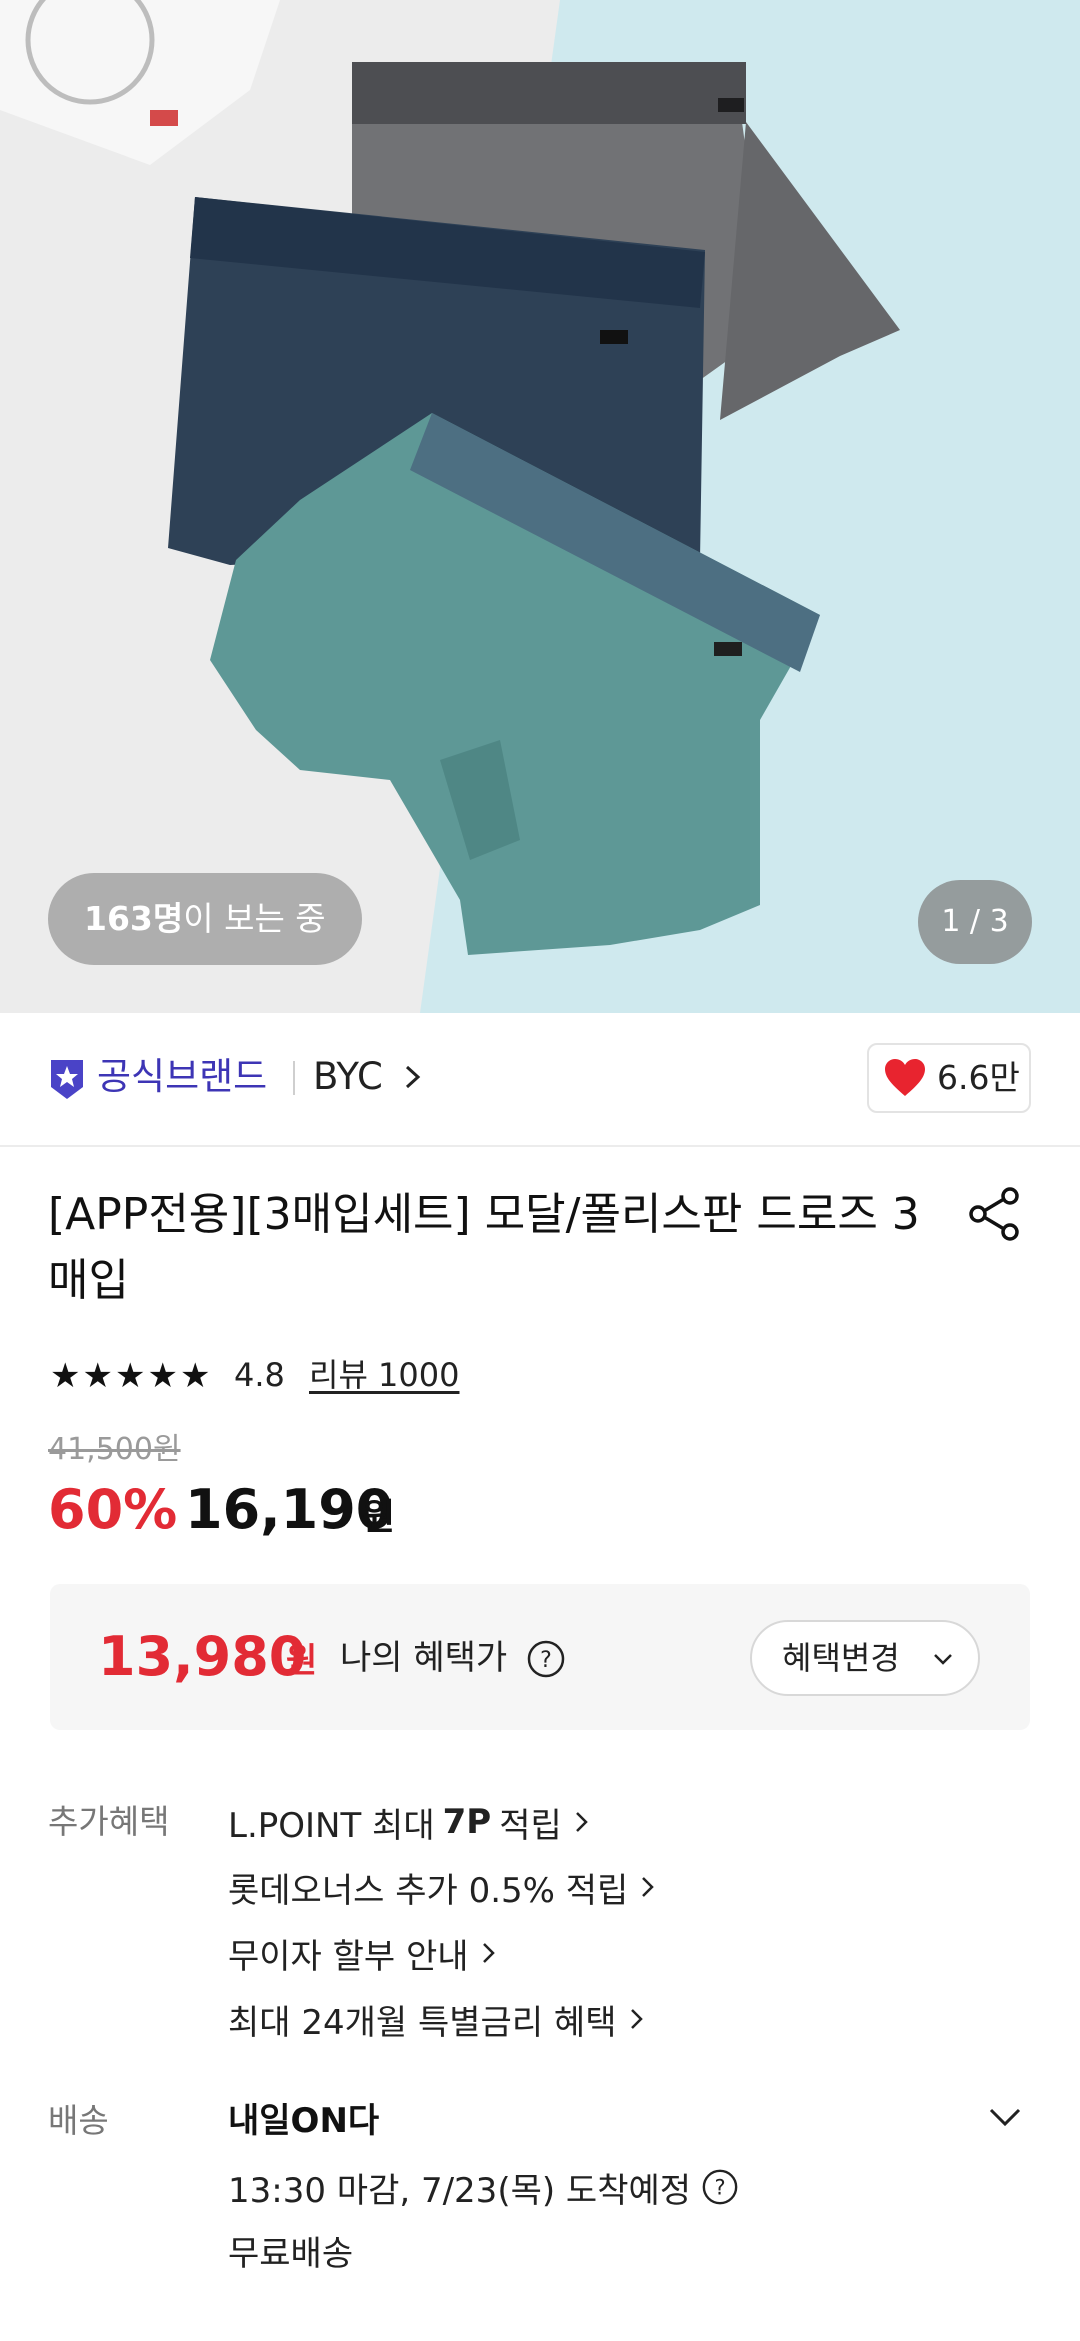 The height and width of the screenshot is (2341, 1080). Describe the element at coordinates (205, 919) in the screenshot. I see `viewers-badge: 163명이 보는 중` at that location.